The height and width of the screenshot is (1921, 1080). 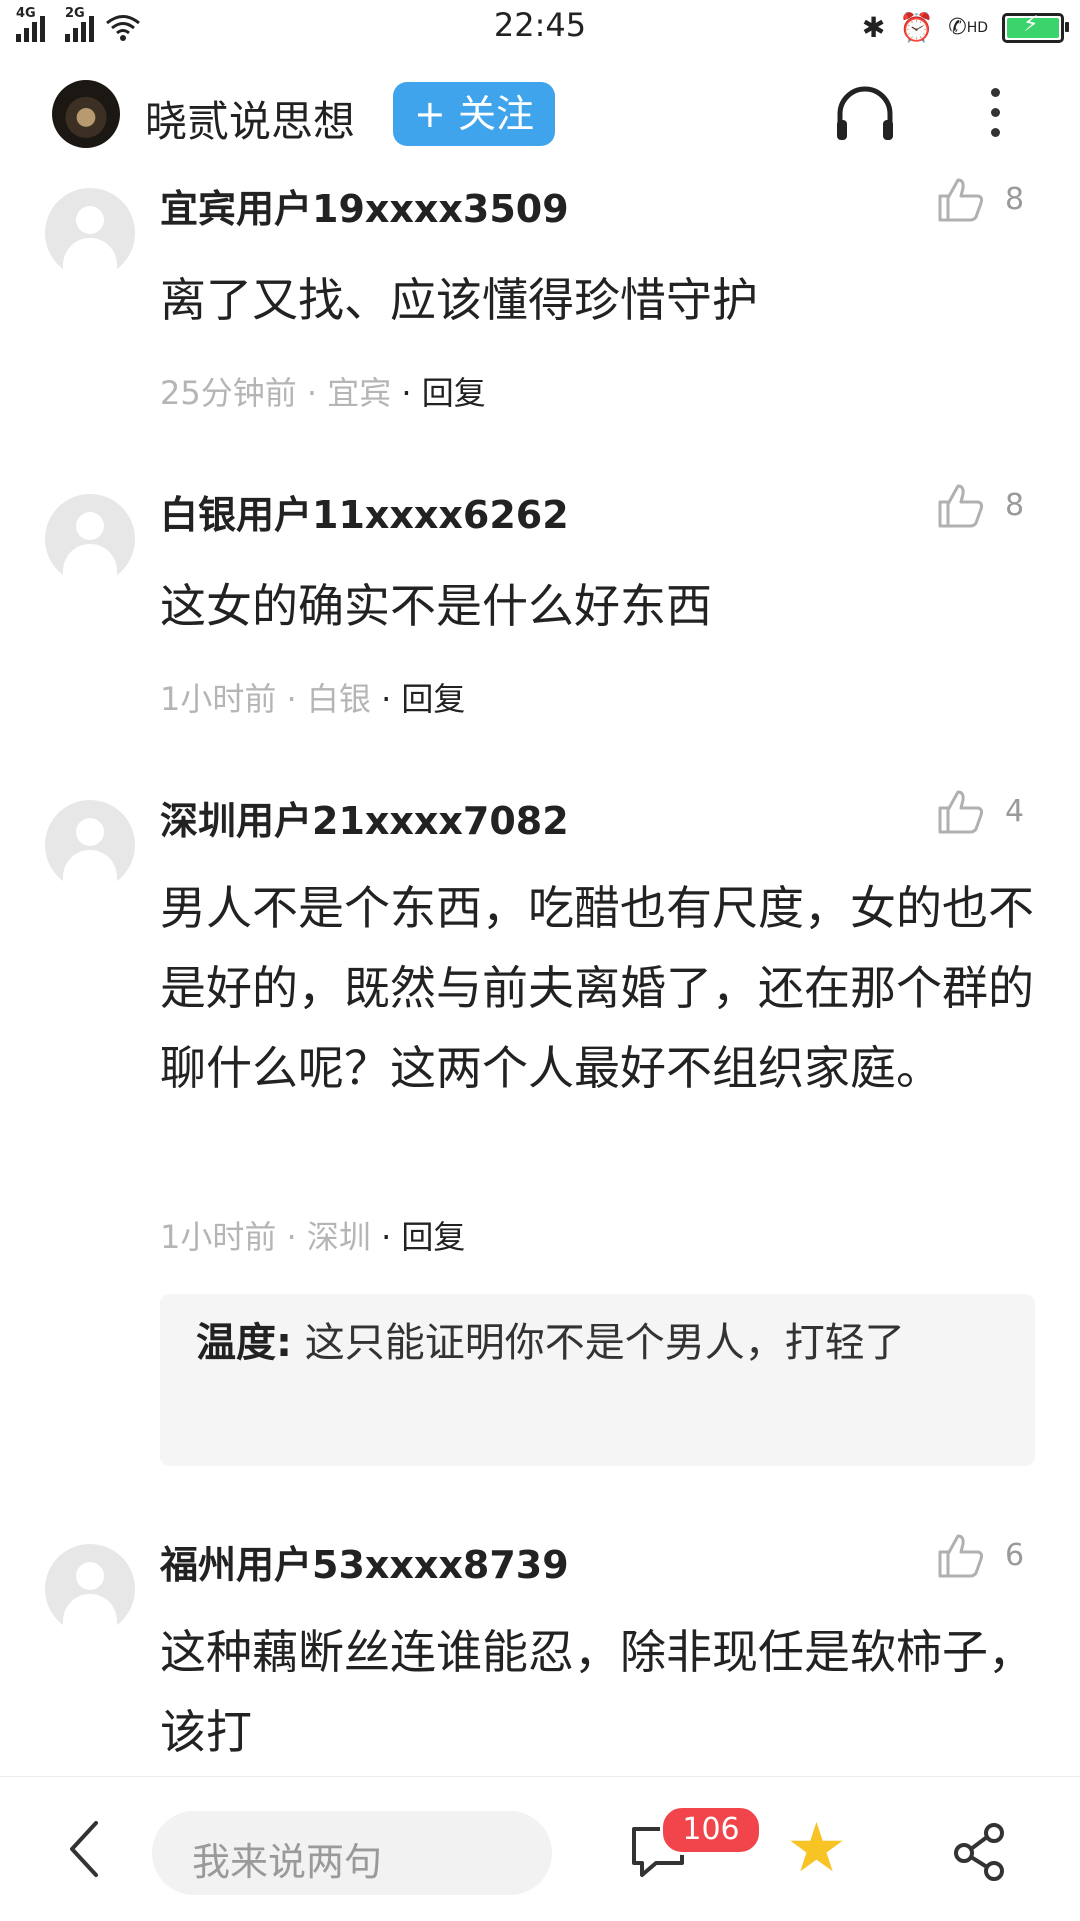 I want to click on sub-reply-content: 温度: 这只能证明你不是个男人，打轻了, so click(x=591, y=1343).